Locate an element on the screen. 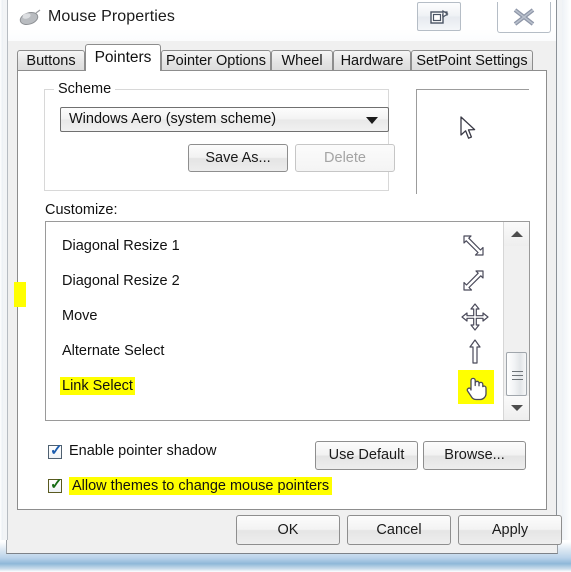 The image size is (571, 572). scroll-up-arrow-icon is located at coordinates (516, 234).